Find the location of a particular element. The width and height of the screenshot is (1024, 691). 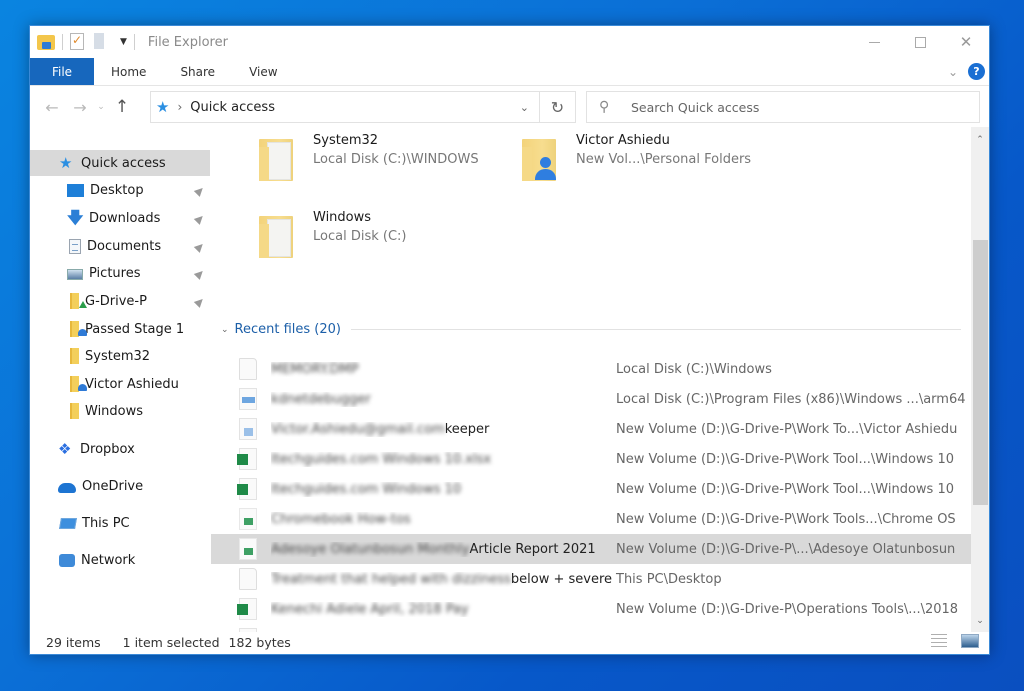

folder-tile-windows: Windows Local Disk (C:) is located at coordinates (333, 234).